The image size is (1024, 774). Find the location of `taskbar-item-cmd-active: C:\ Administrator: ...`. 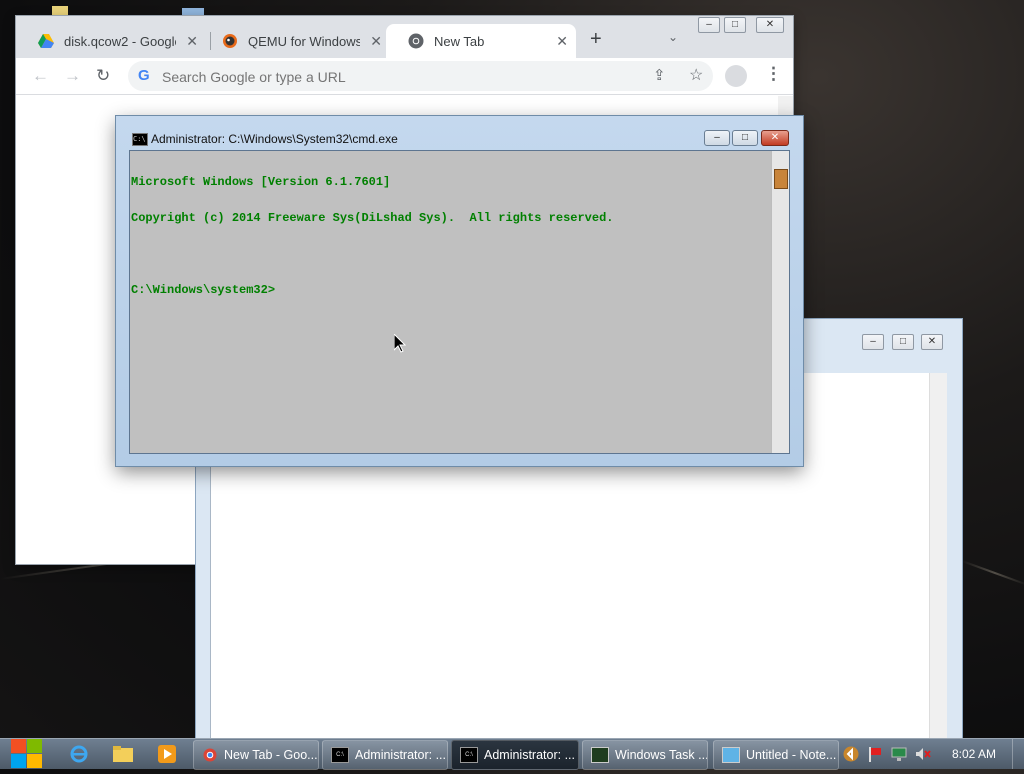

taskbar-item-cmd-active: C:\ Administrator: ... is located at coordinates (515, 755).